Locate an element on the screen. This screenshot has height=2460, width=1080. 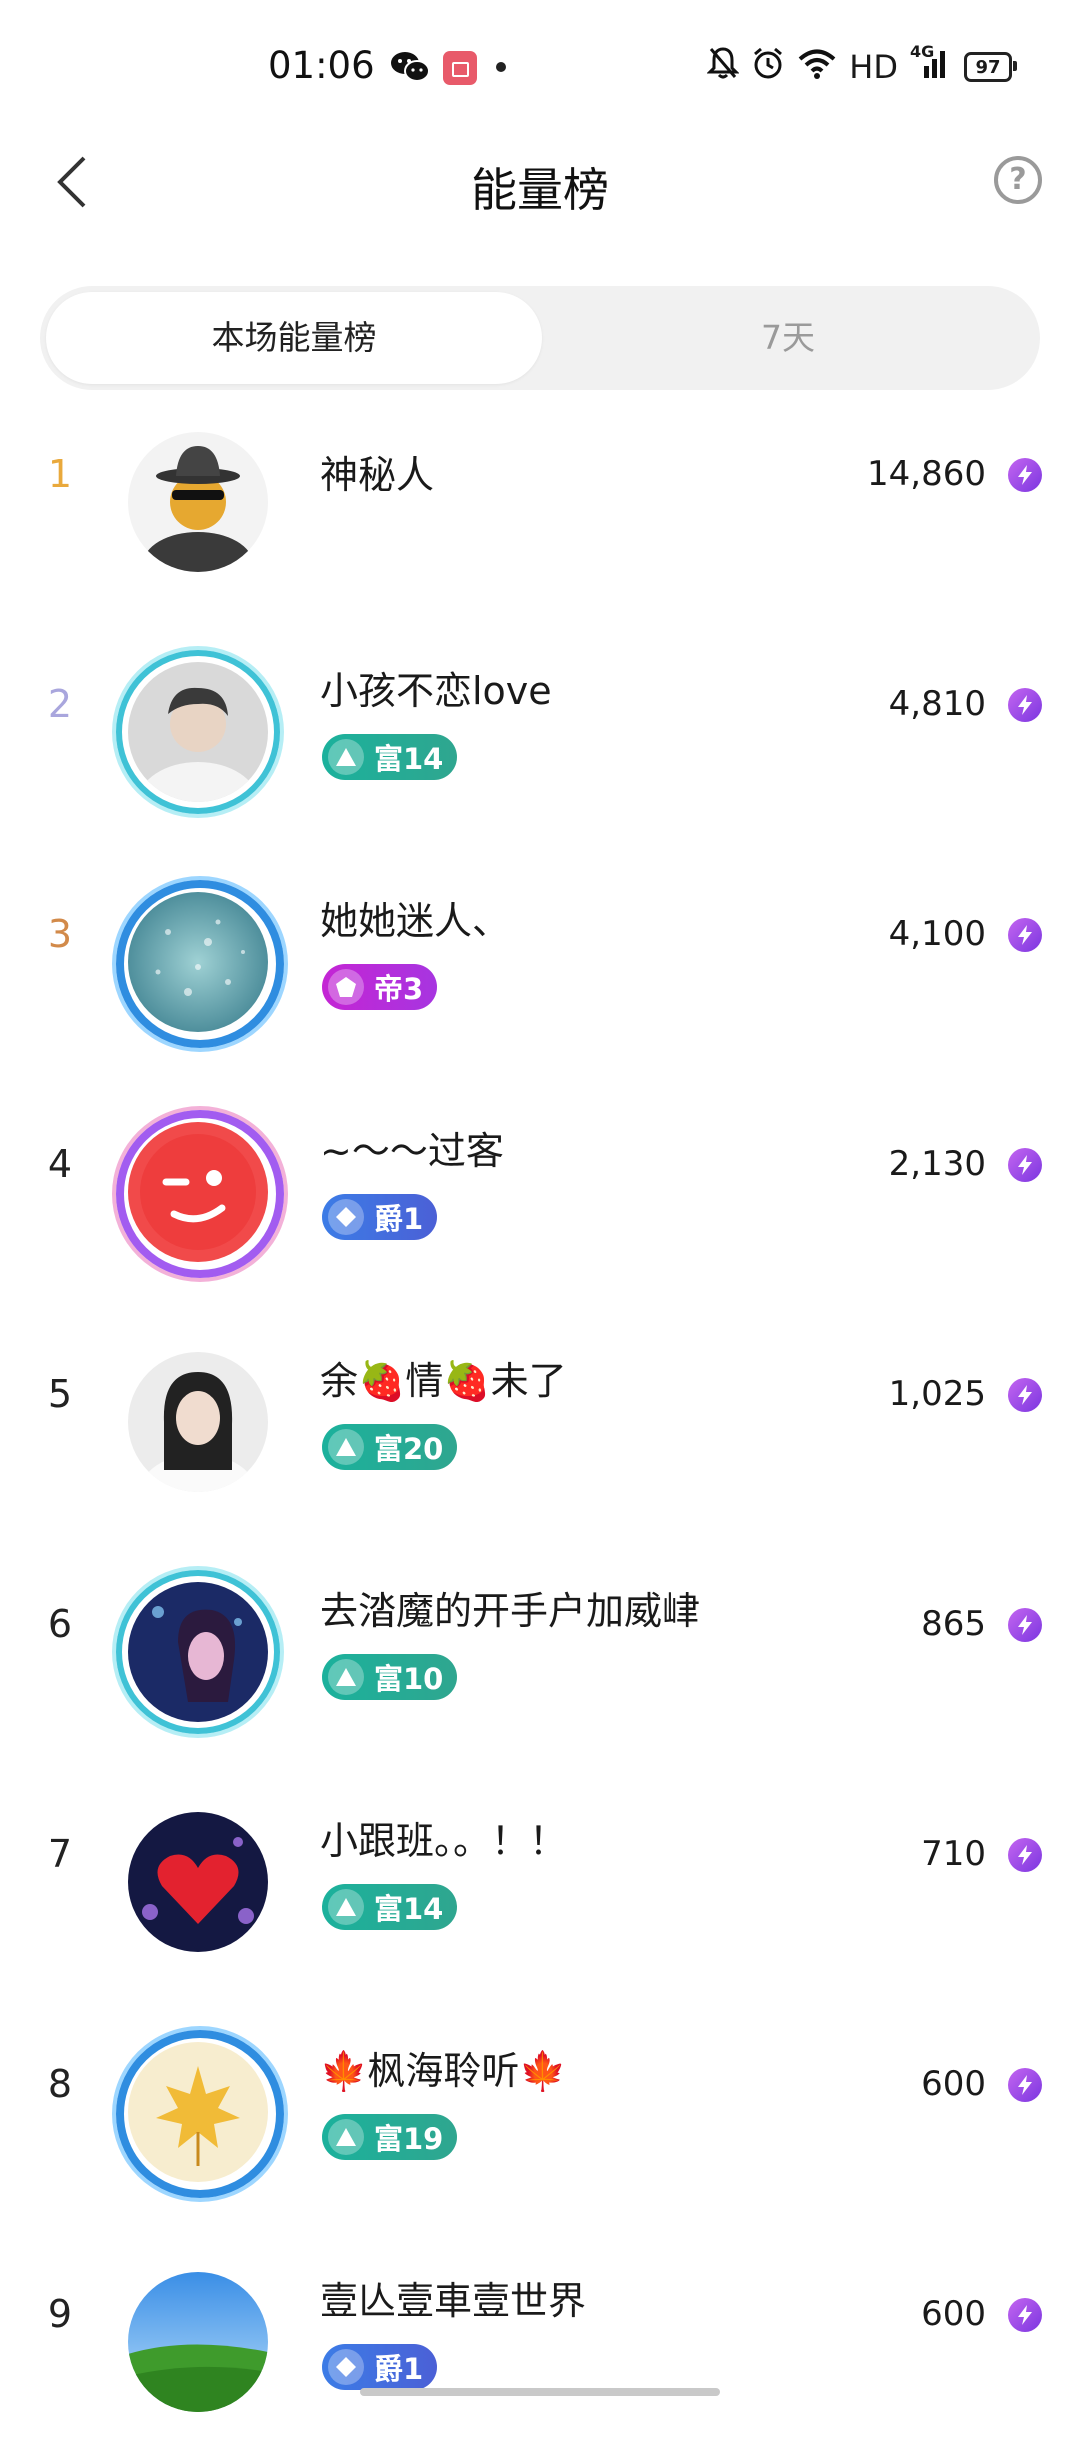
tab-bar: 本场能量榜 7天 is located at coordinates (540, 338).